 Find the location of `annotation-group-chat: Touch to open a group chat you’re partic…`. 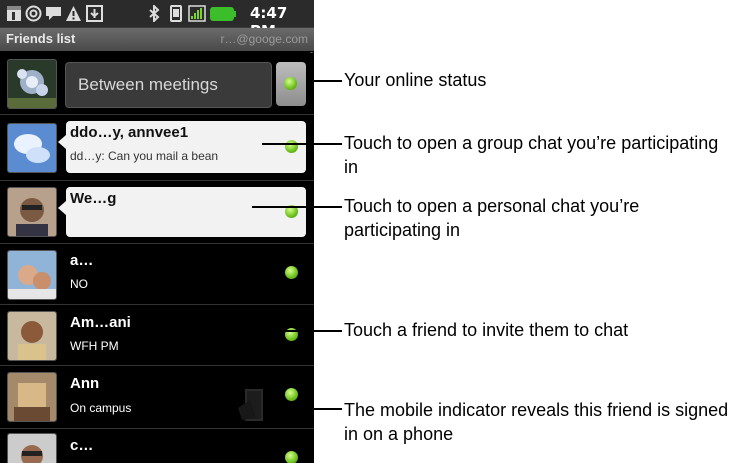

annotation-group-chat: Touch to open a group chat you’re partic… is located at coordinates (531, 155).